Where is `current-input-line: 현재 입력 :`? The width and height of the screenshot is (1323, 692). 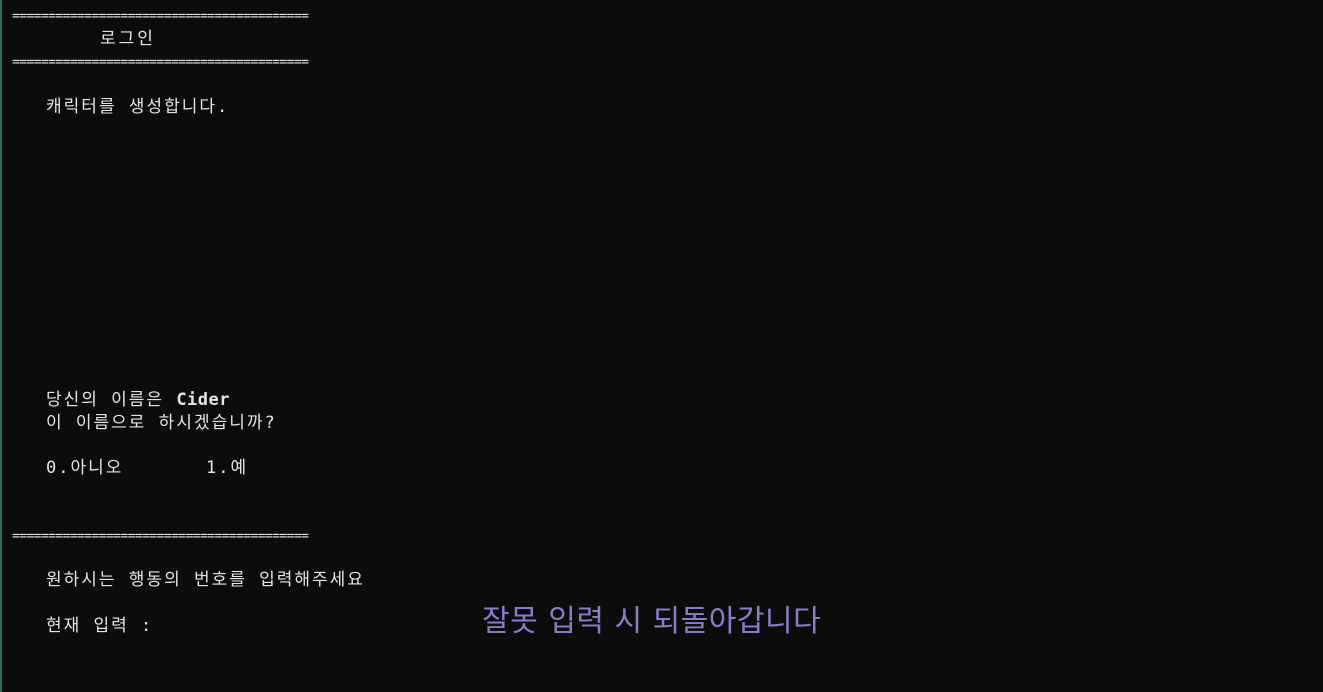 current-input-line: 현재 입력 : is located at coordinates (106, 626).